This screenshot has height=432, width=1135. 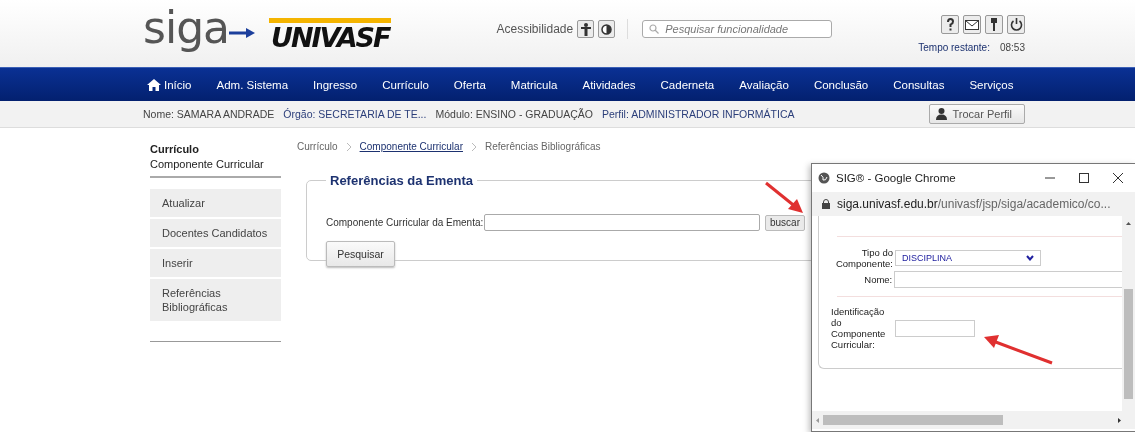 I want to click on nav-link: Avaliação, so click(x=764, y=84).